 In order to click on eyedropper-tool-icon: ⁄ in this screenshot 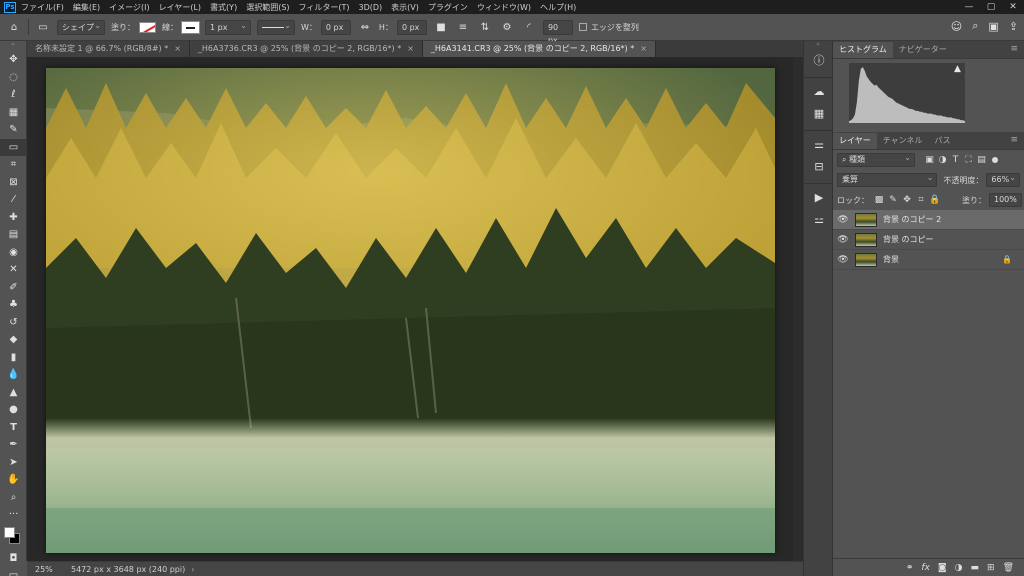, I will do `click(13, 200)`.